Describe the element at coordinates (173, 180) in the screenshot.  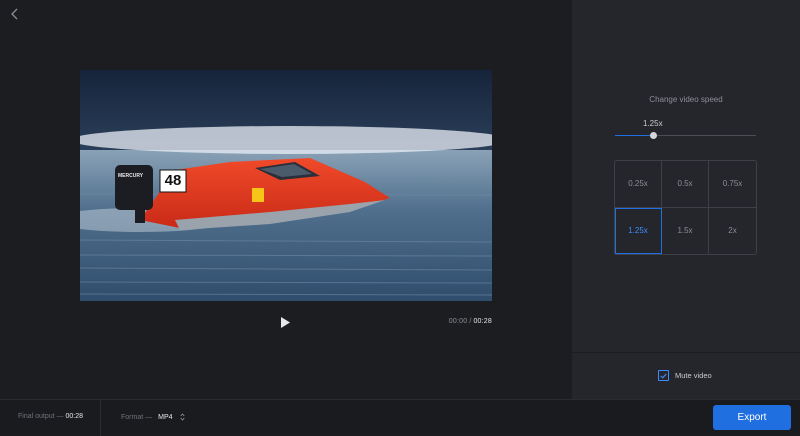
I see `race-number-text: 48` at that location.